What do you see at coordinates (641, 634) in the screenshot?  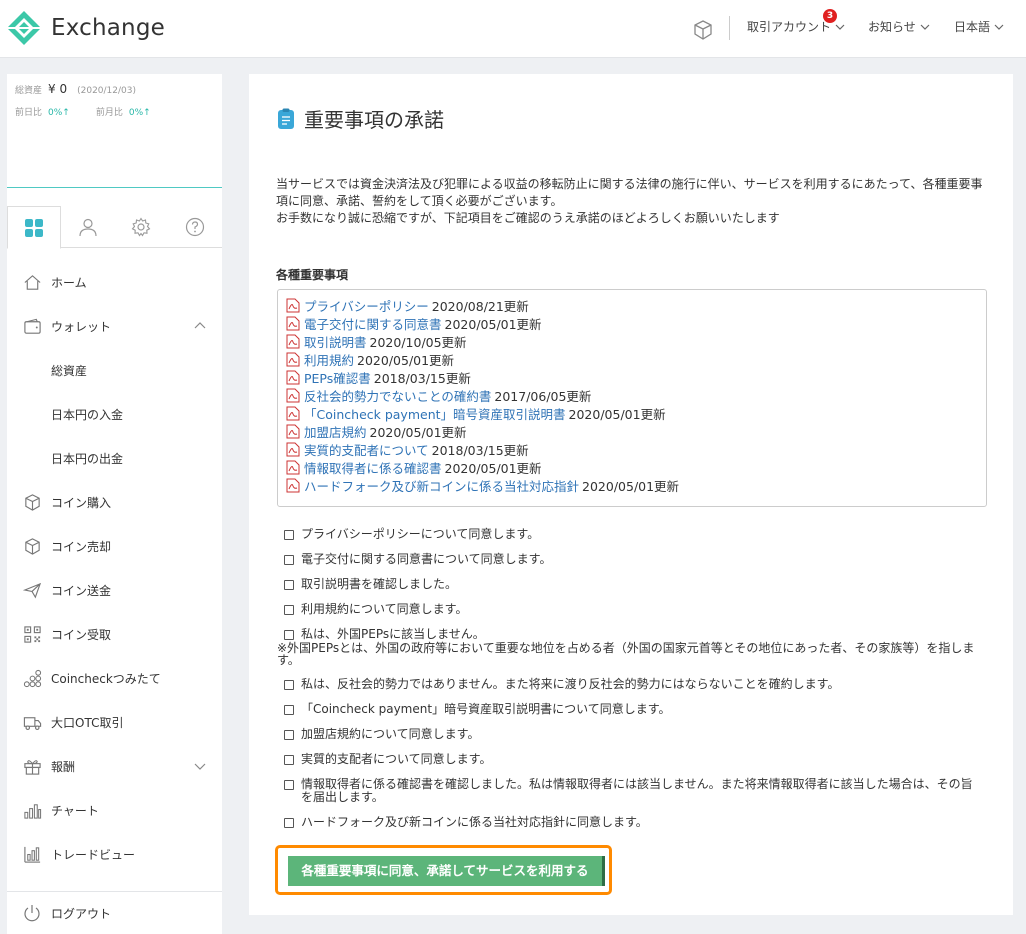 I see `agreement-label: 私は、外国PEPsに該当しません。` at bounding box center [641, 634].